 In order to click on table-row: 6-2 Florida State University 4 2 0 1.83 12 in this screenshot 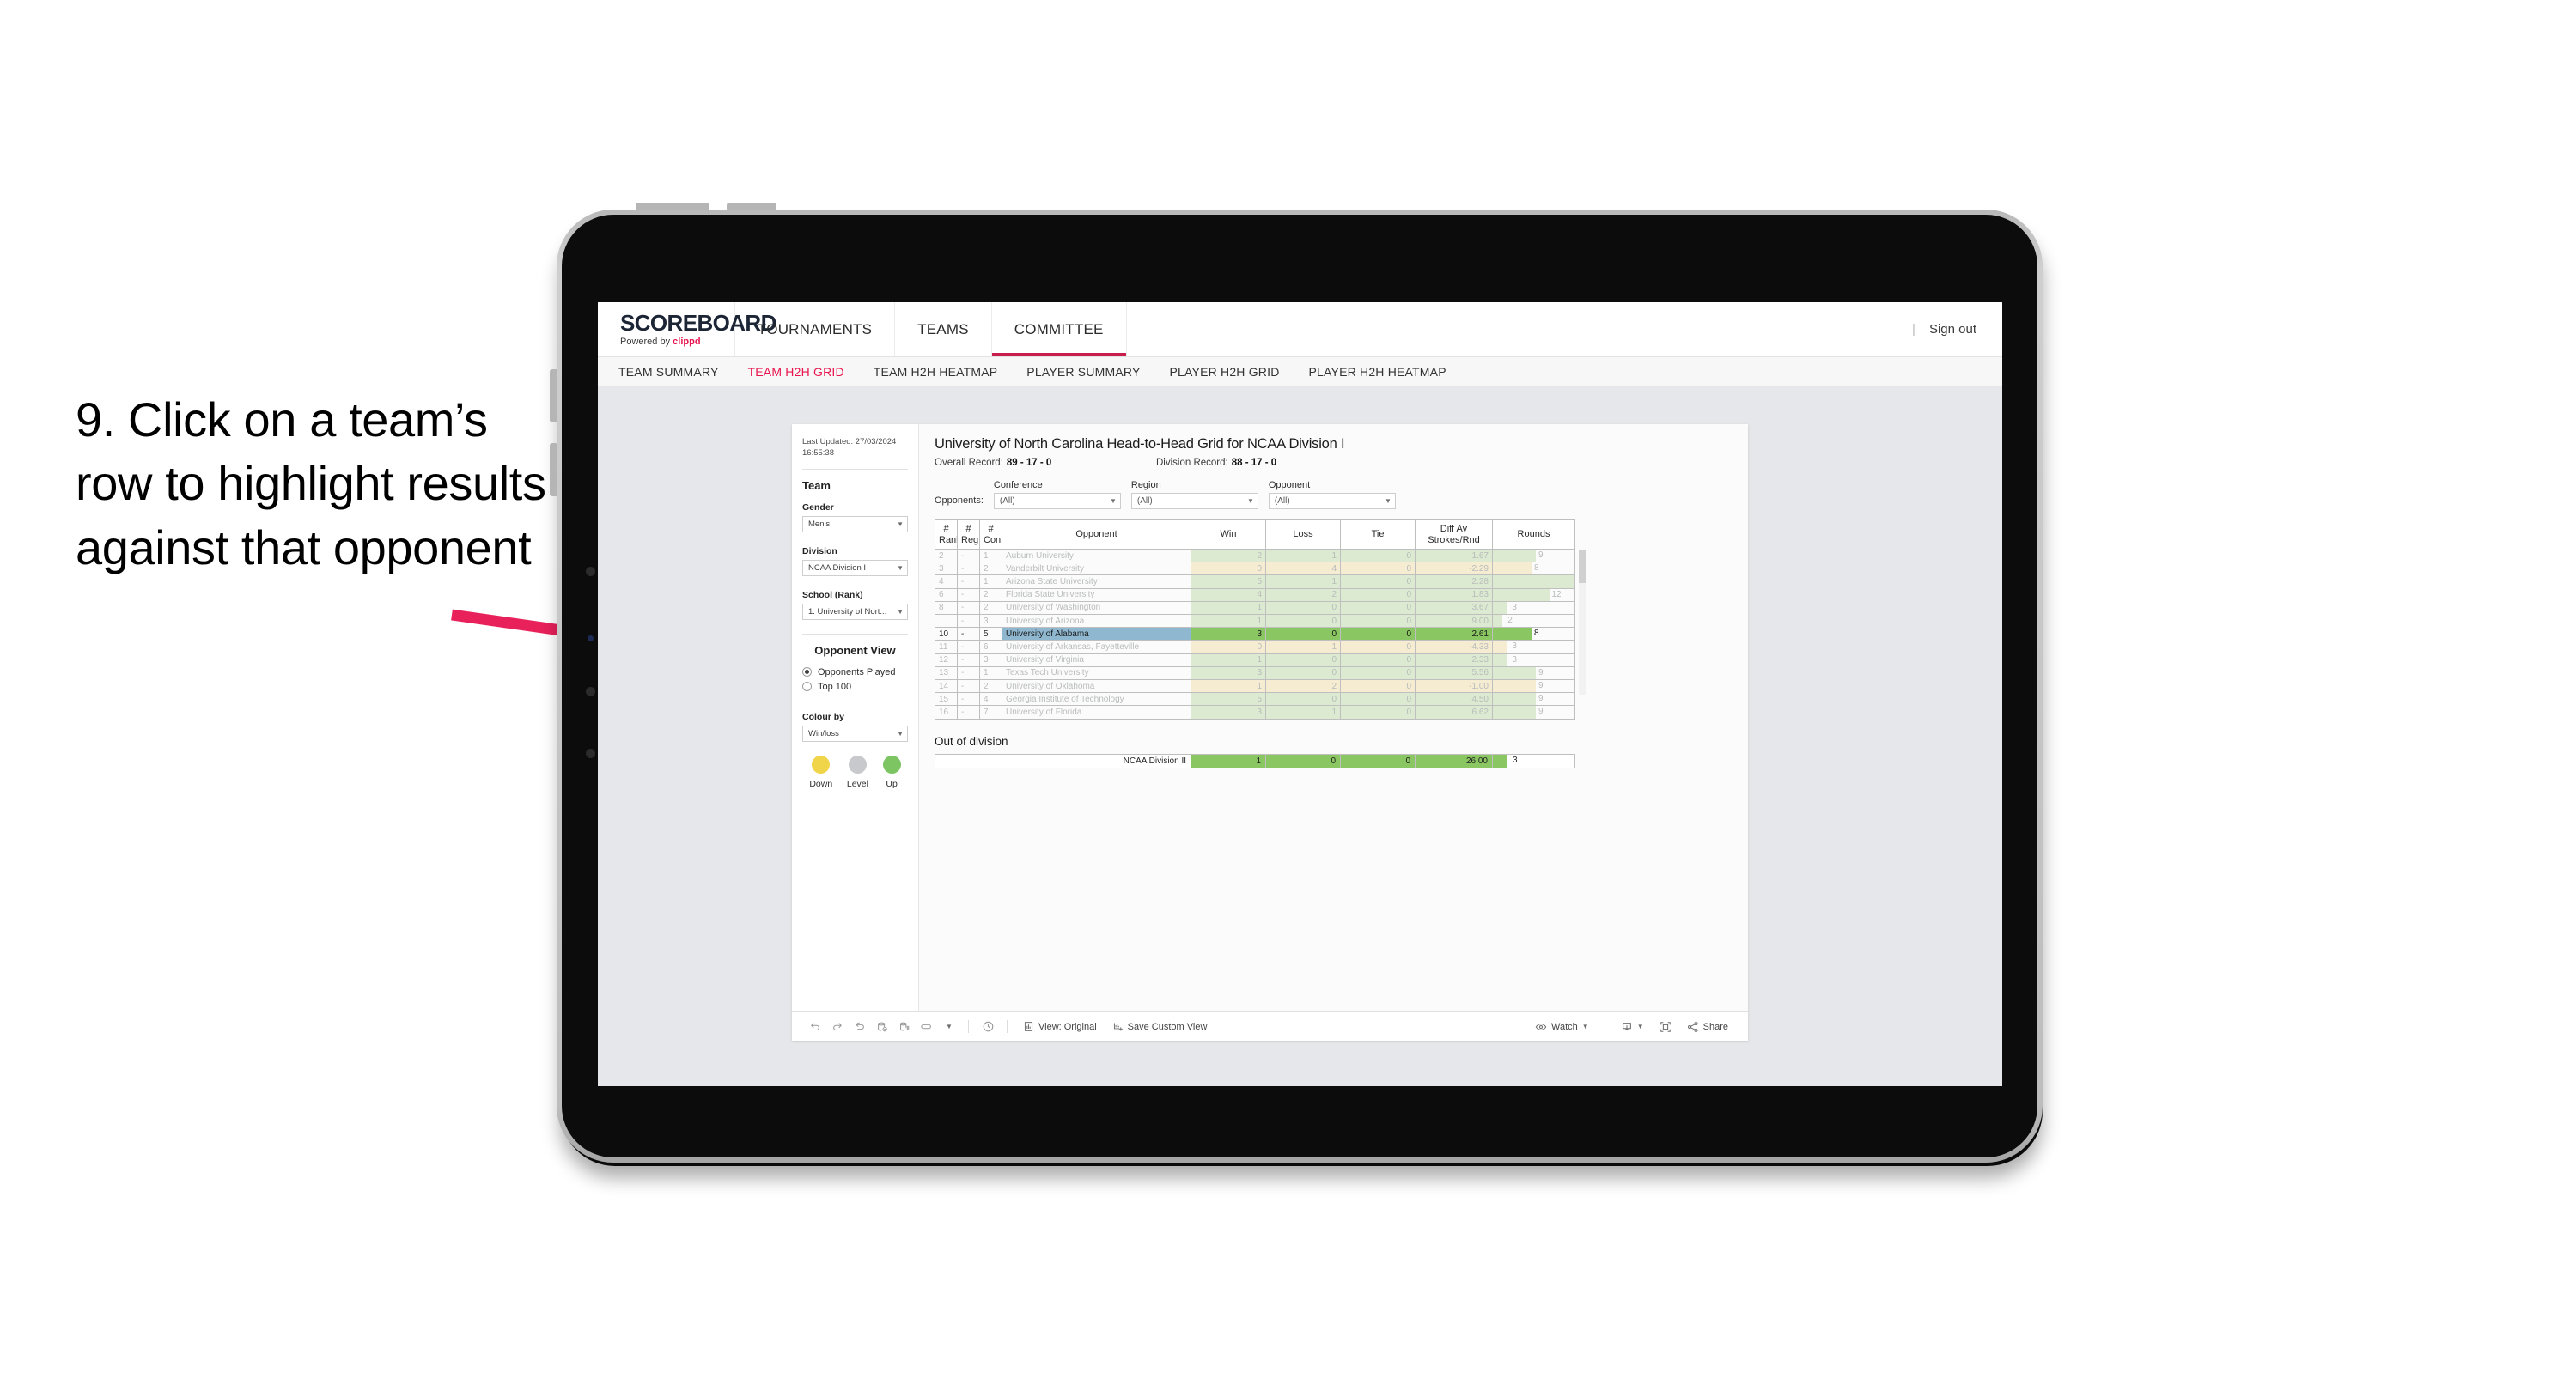, I will do `click(1255, 594)`.